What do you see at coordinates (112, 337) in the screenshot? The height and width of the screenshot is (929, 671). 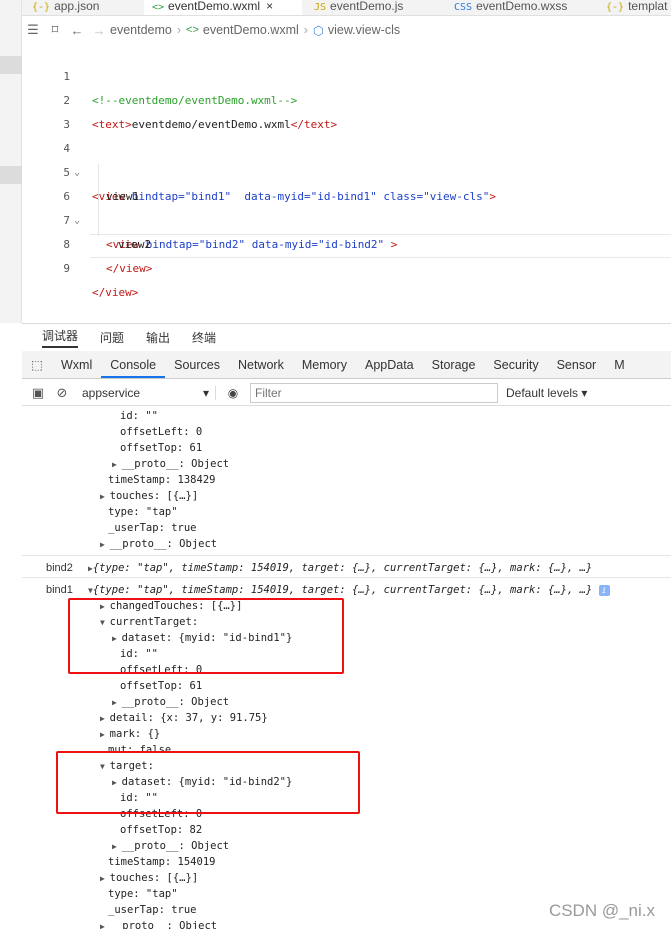 I see `tab-problems: 问题` at bounding box center [112, 337].